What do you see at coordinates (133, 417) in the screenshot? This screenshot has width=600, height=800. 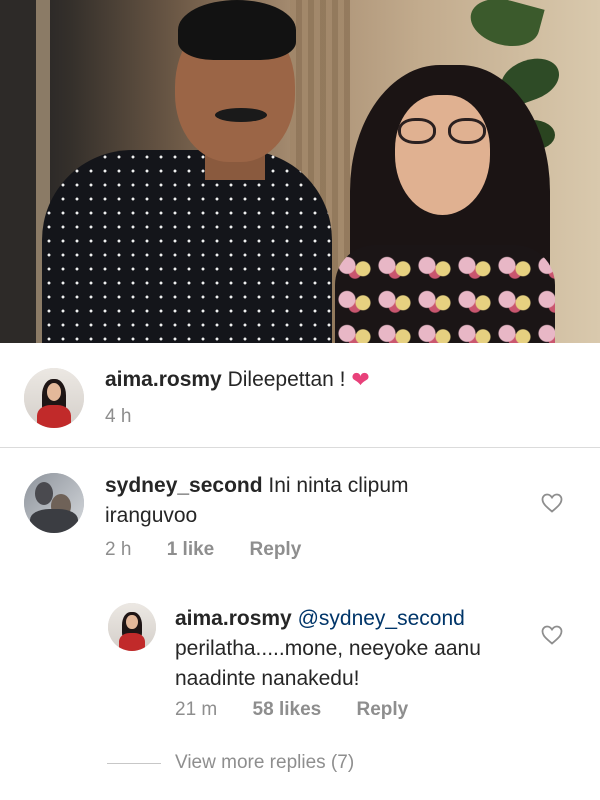 I see `comment-meta: 4 h` at bounding box center [133, 417].